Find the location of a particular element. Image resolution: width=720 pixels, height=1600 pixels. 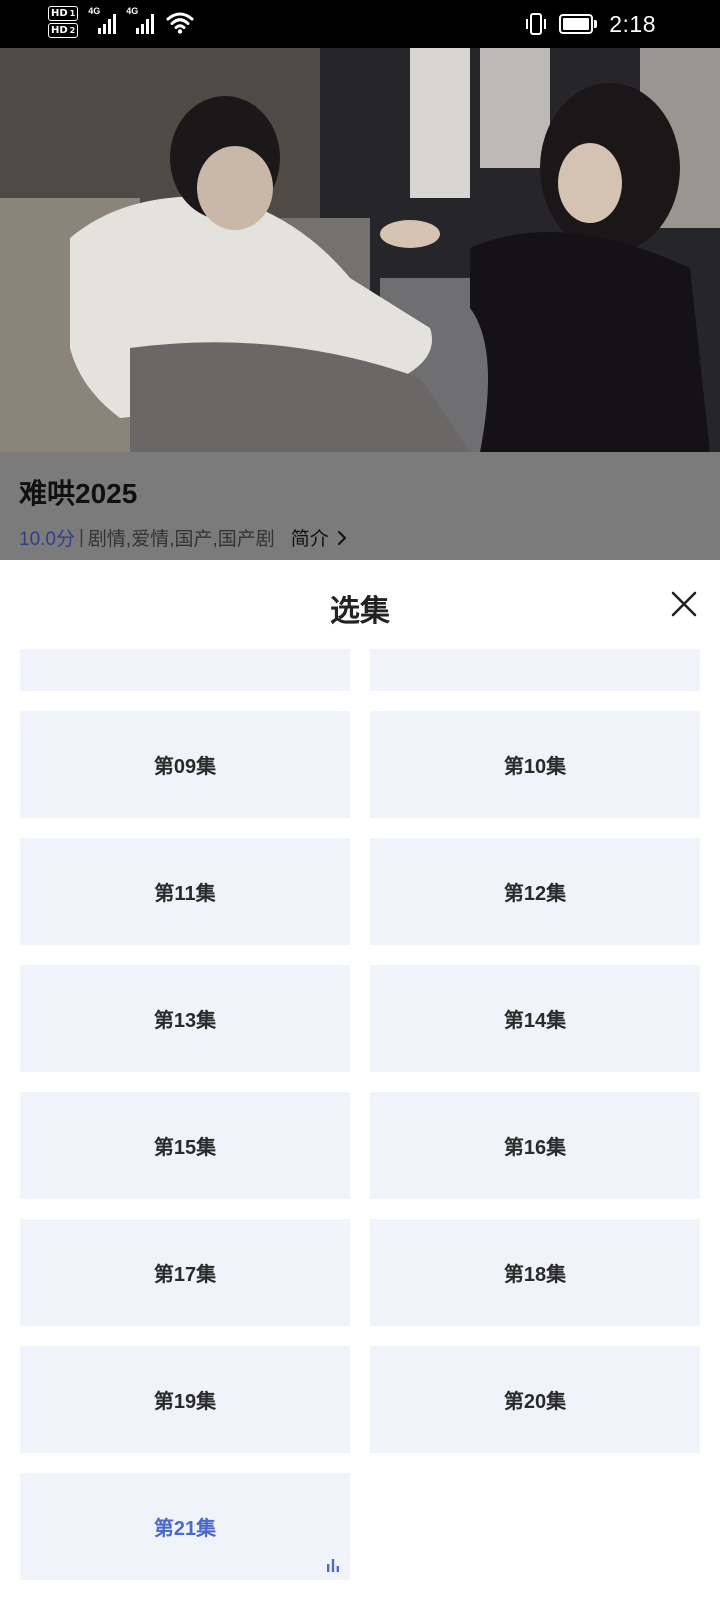

hd-voice-badge-1: HD 1 is located at coordinates (63, 13).